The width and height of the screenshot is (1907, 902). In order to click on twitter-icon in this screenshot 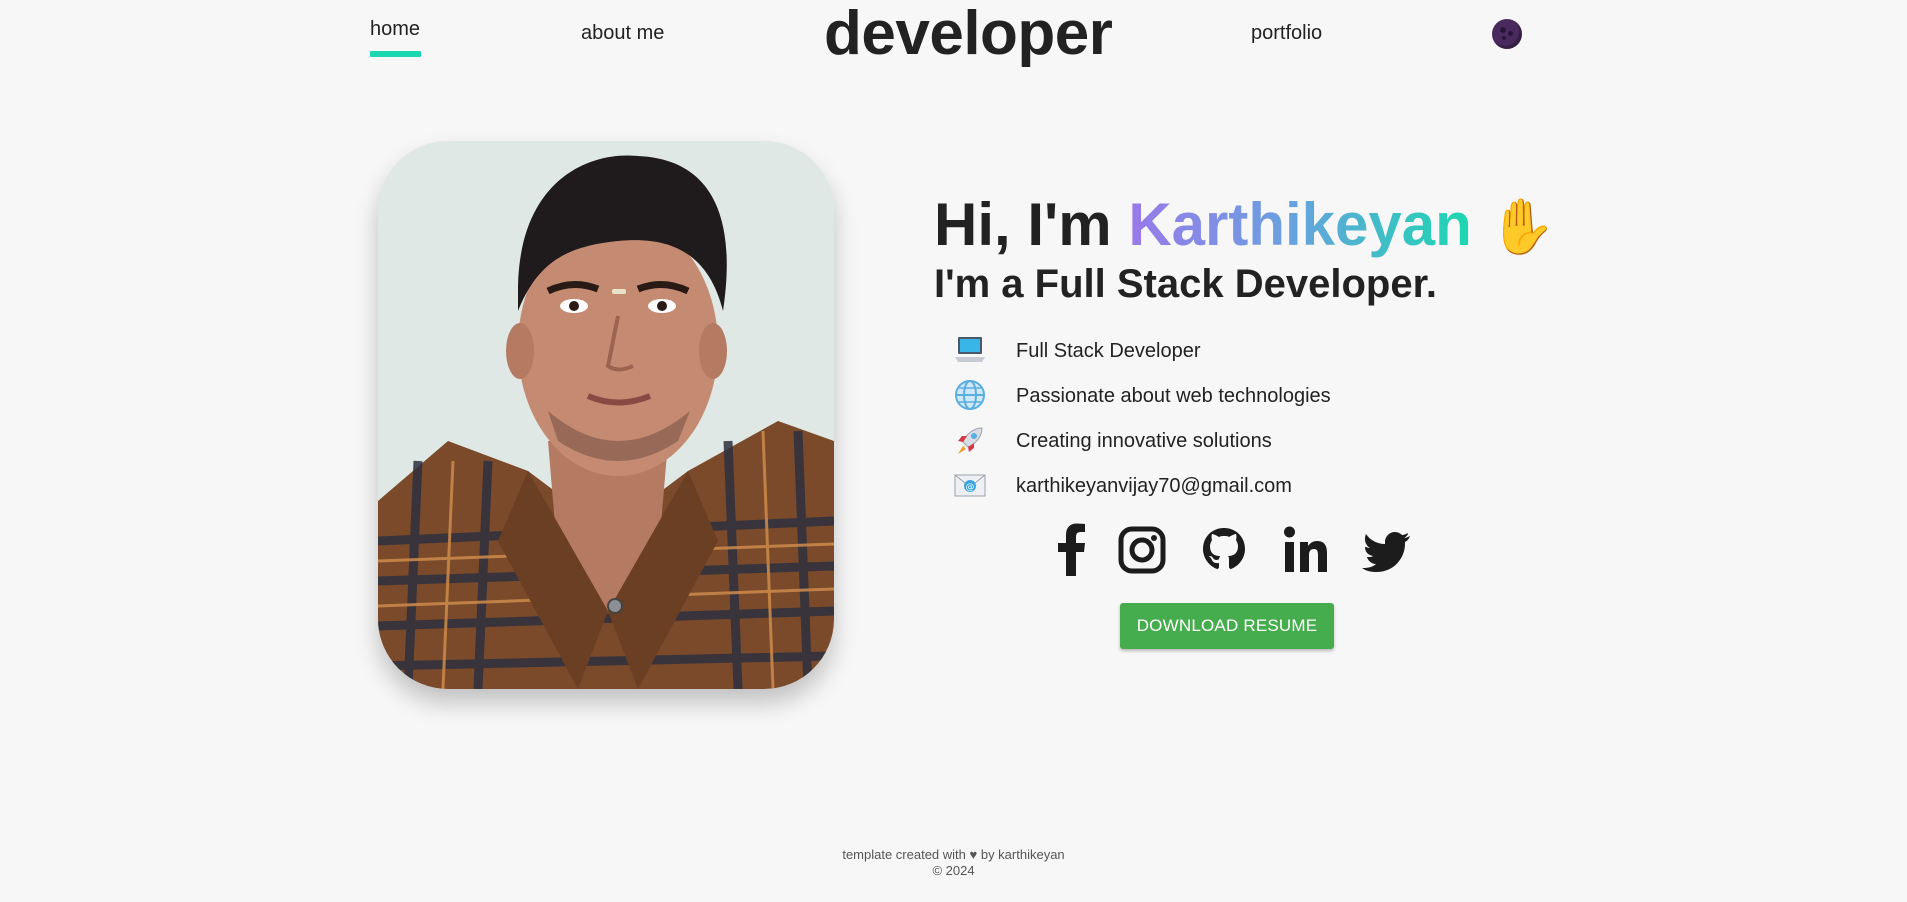, I will do `click(1388, 550)`.